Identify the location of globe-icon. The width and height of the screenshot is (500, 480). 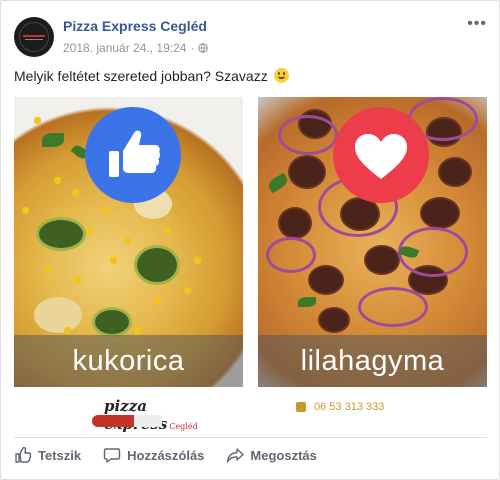
(203, 48).